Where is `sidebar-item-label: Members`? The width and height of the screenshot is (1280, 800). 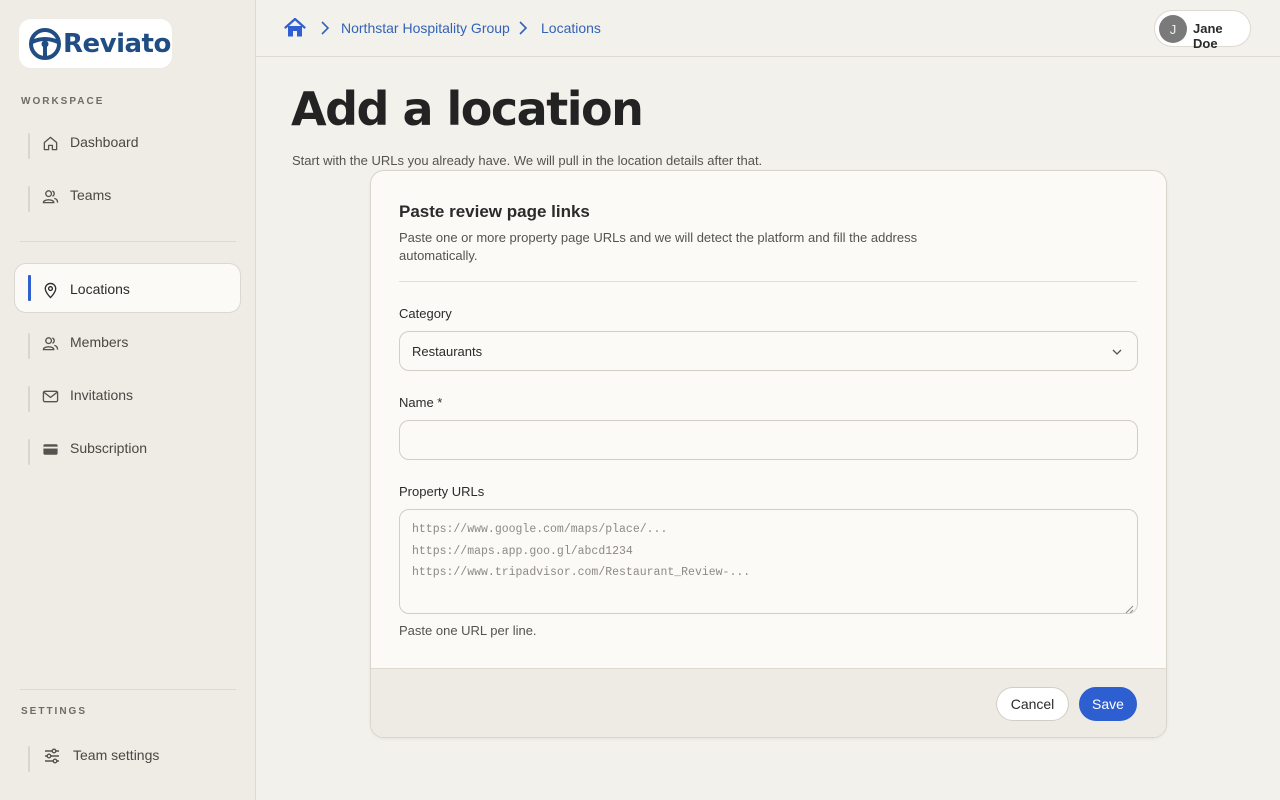 sidebar-item-label: Members is located at coordinates (99, 342).